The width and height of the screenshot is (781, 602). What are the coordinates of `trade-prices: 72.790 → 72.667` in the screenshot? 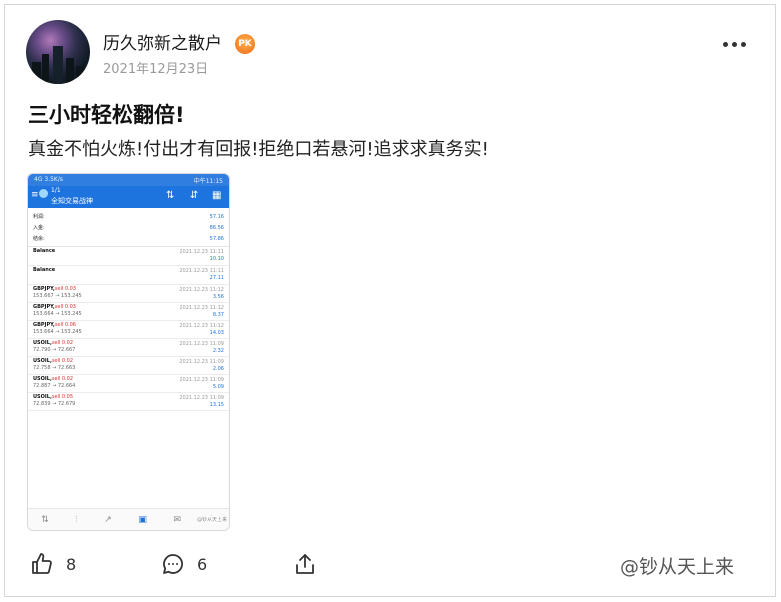 It's located at (54, 350).